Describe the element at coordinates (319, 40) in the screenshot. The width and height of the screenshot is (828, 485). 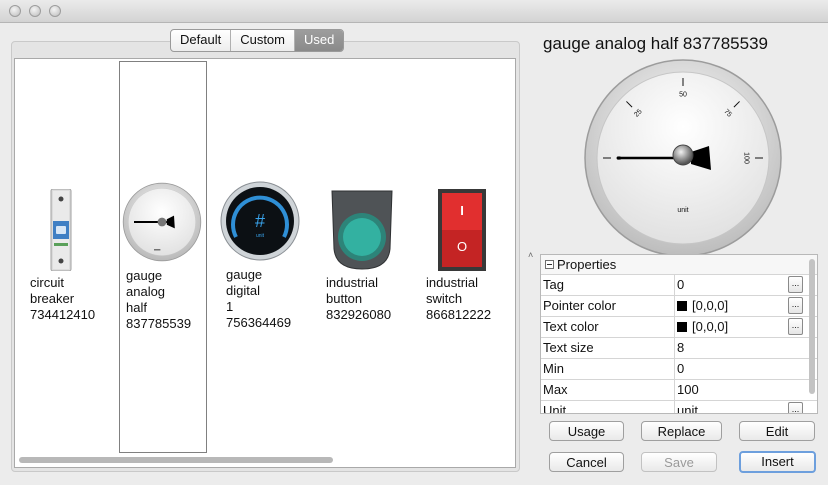
I see `tab-used: Used` at that location.